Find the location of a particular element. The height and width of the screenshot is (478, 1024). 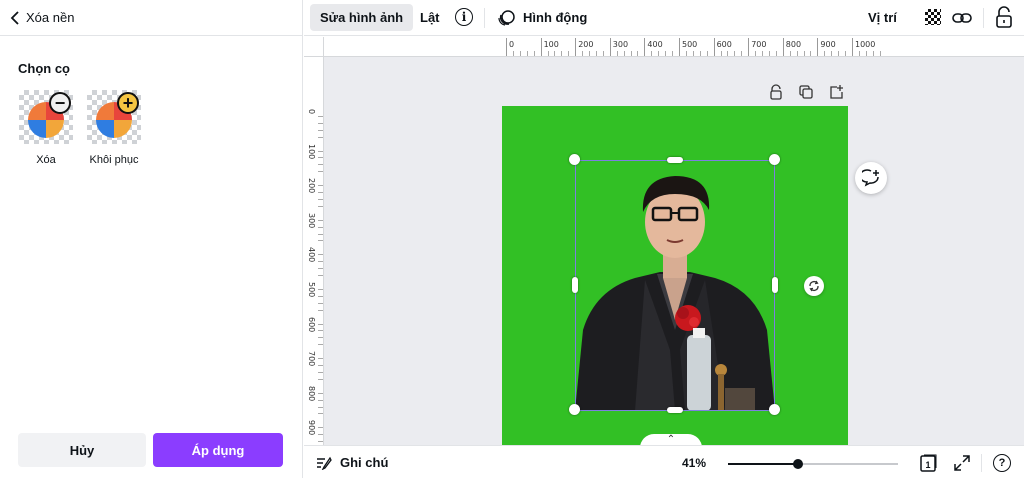

link-icon is located at coordinates (962, 18).